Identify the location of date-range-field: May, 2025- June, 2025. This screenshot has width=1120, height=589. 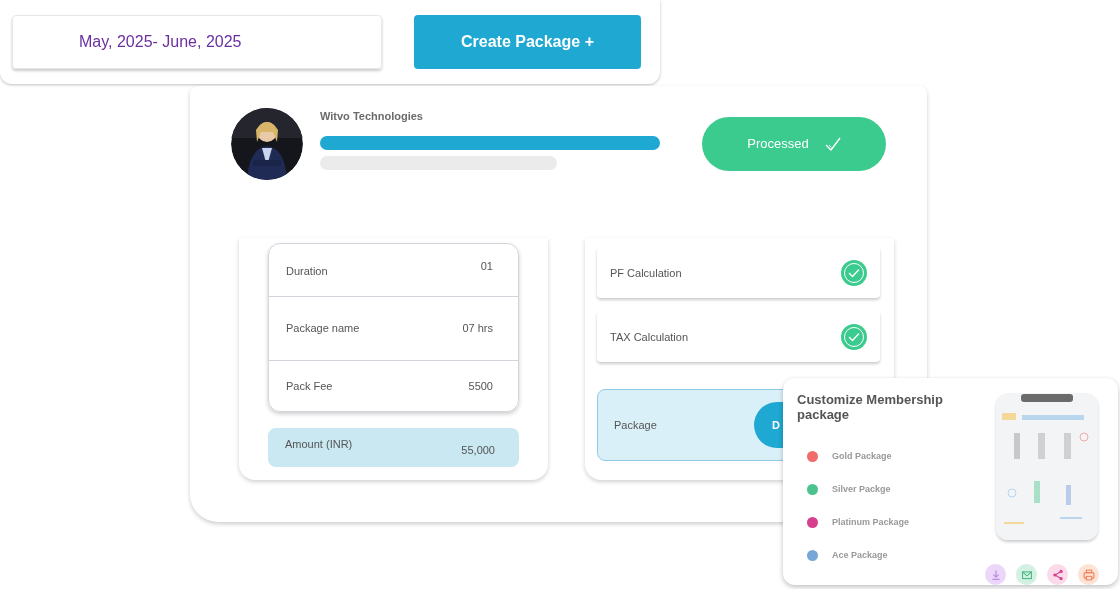
(197, 42).